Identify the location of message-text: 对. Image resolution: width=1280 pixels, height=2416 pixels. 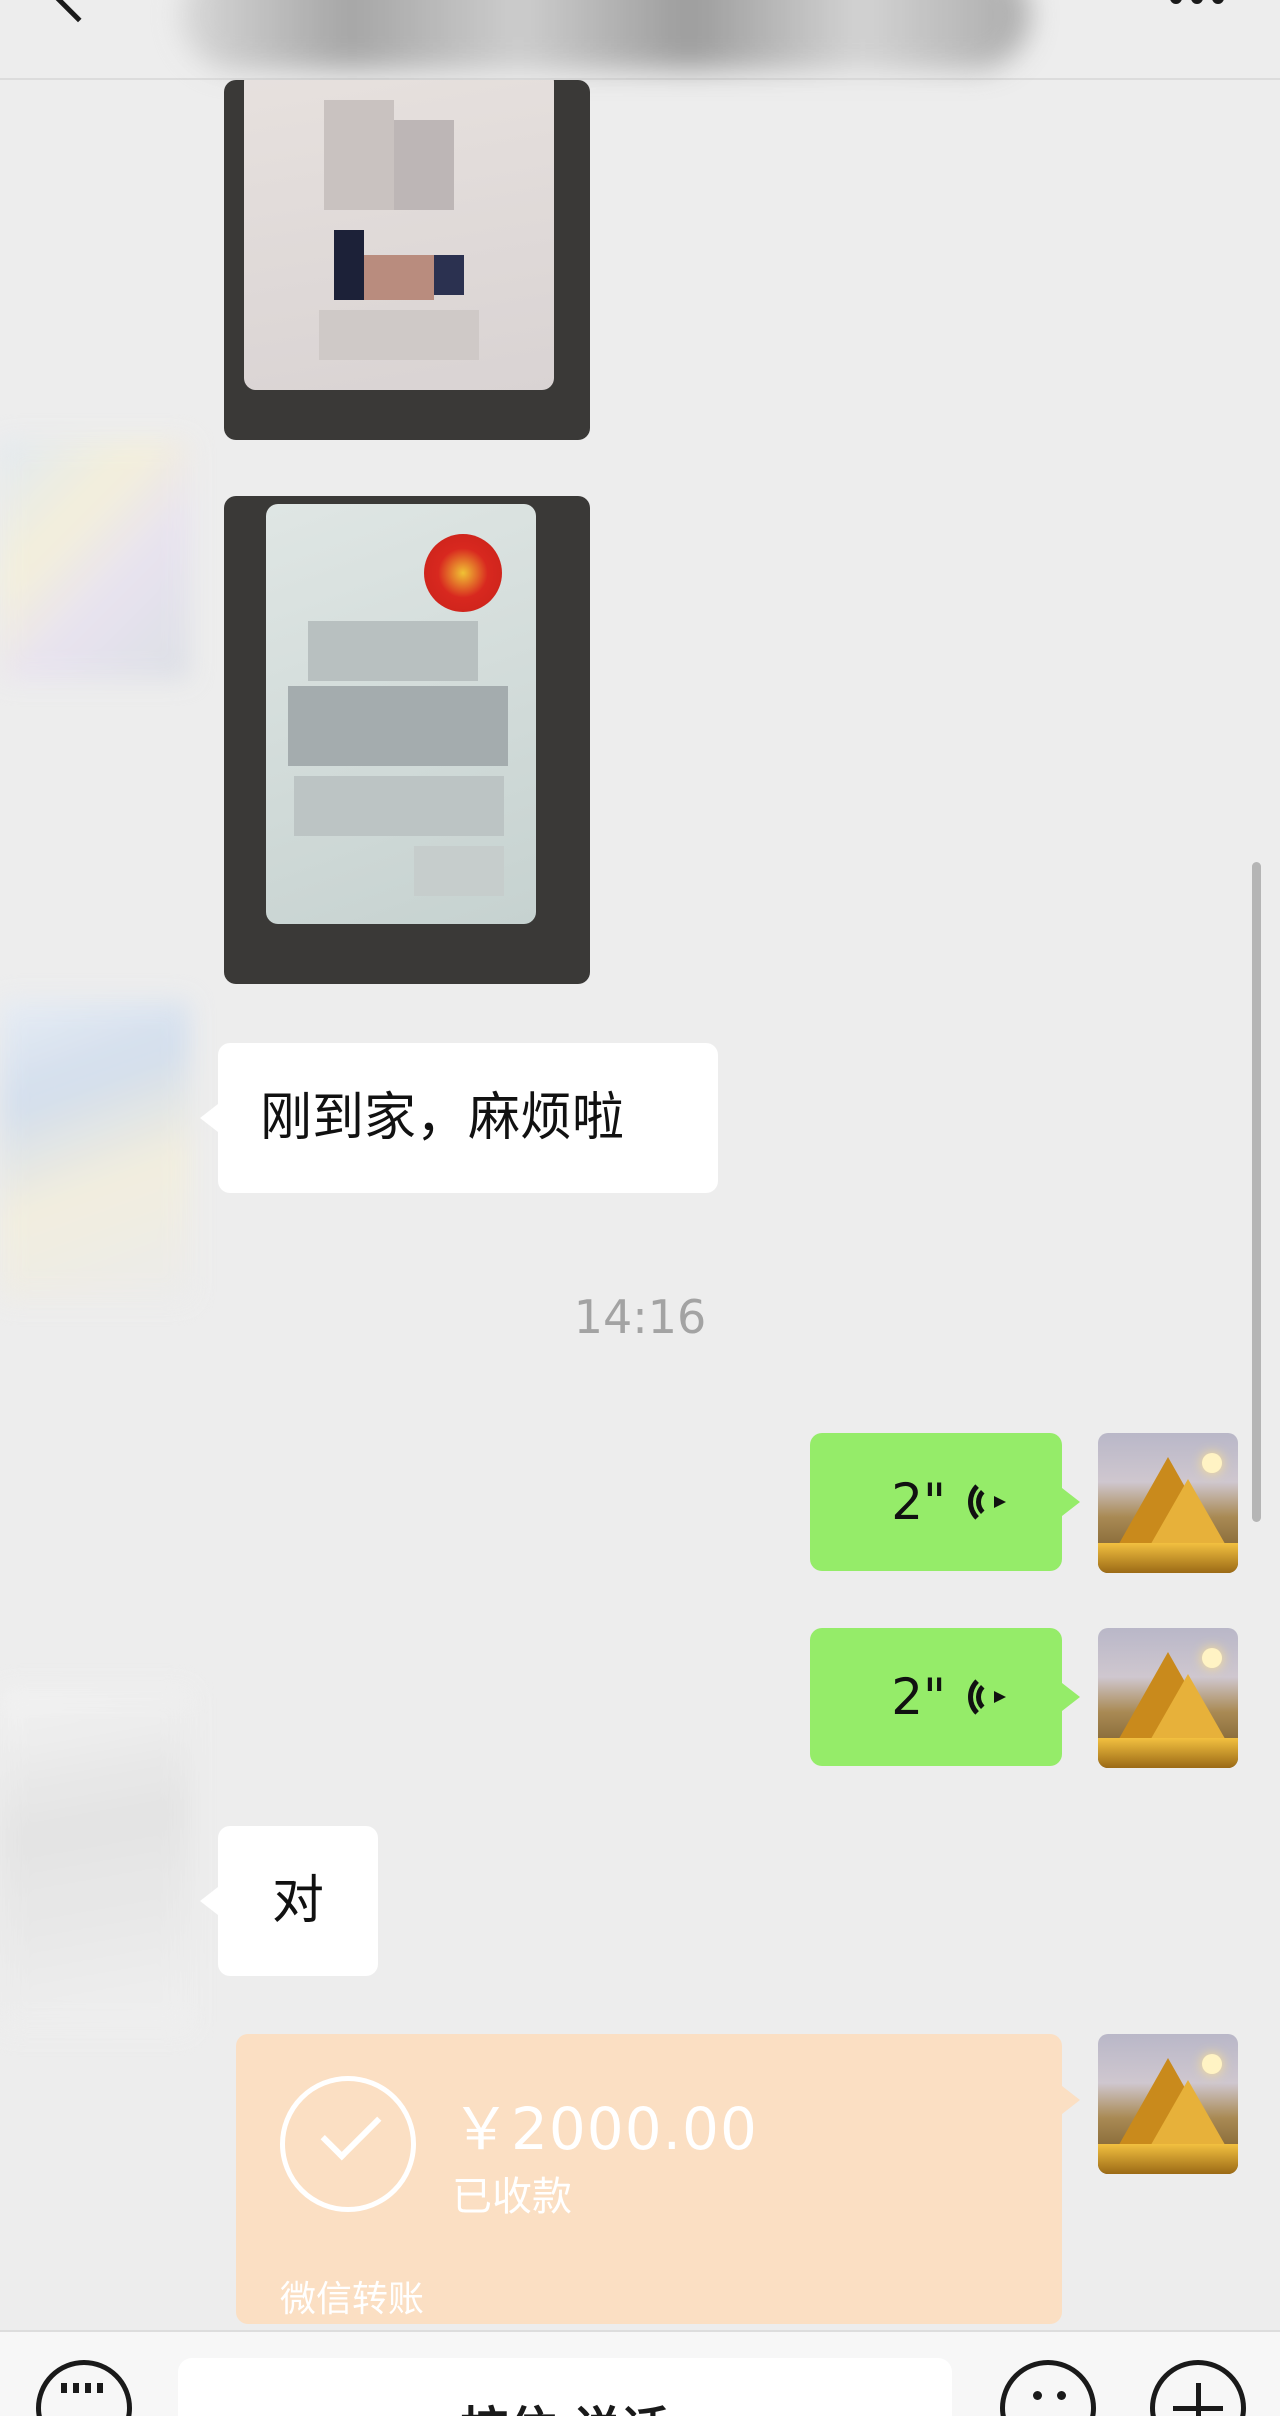
(298, 1901).